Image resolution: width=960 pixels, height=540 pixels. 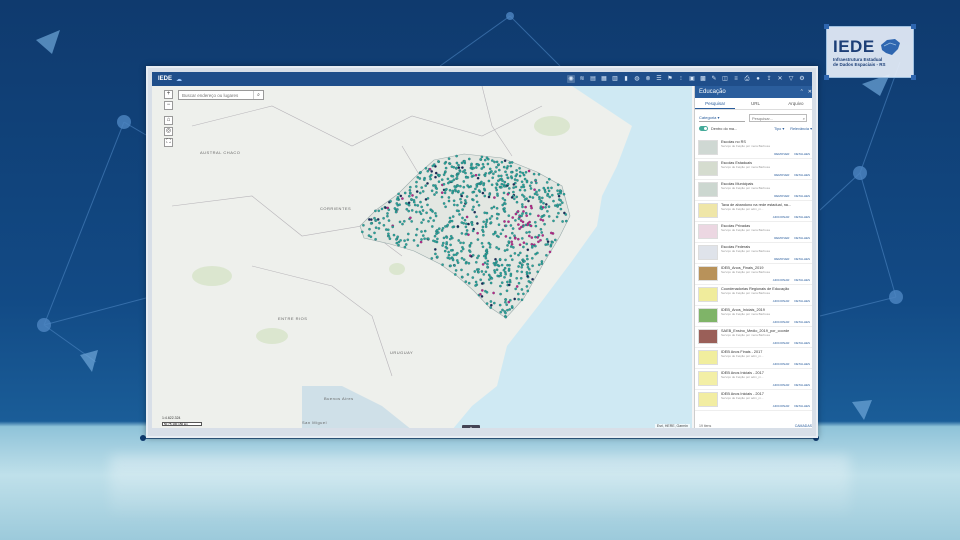 What do you see at coordinates (747, 79) in the screenshot?
I see `print-icon: ⎙` at bounding box center [747, 79].